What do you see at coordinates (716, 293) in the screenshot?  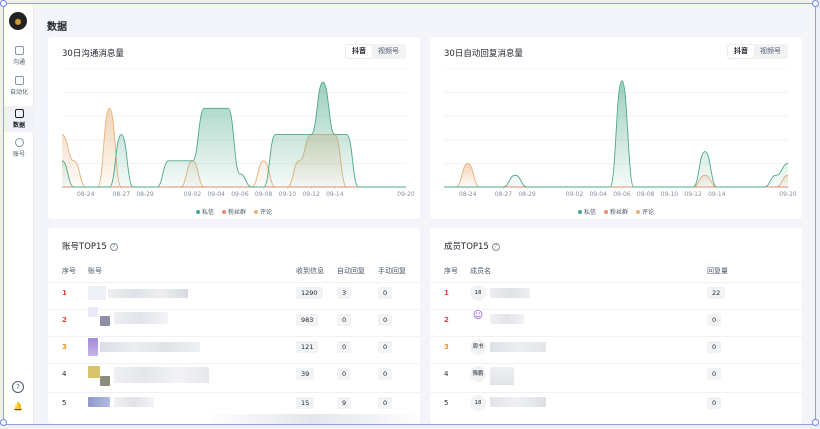 I see `reply-count: 22` at bounding box center [716, 293].